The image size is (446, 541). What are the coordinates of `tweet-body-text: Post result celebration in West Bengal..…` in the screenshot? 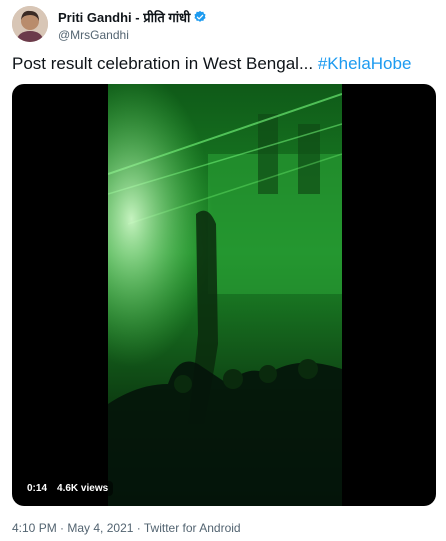 It's located at (165, 63).